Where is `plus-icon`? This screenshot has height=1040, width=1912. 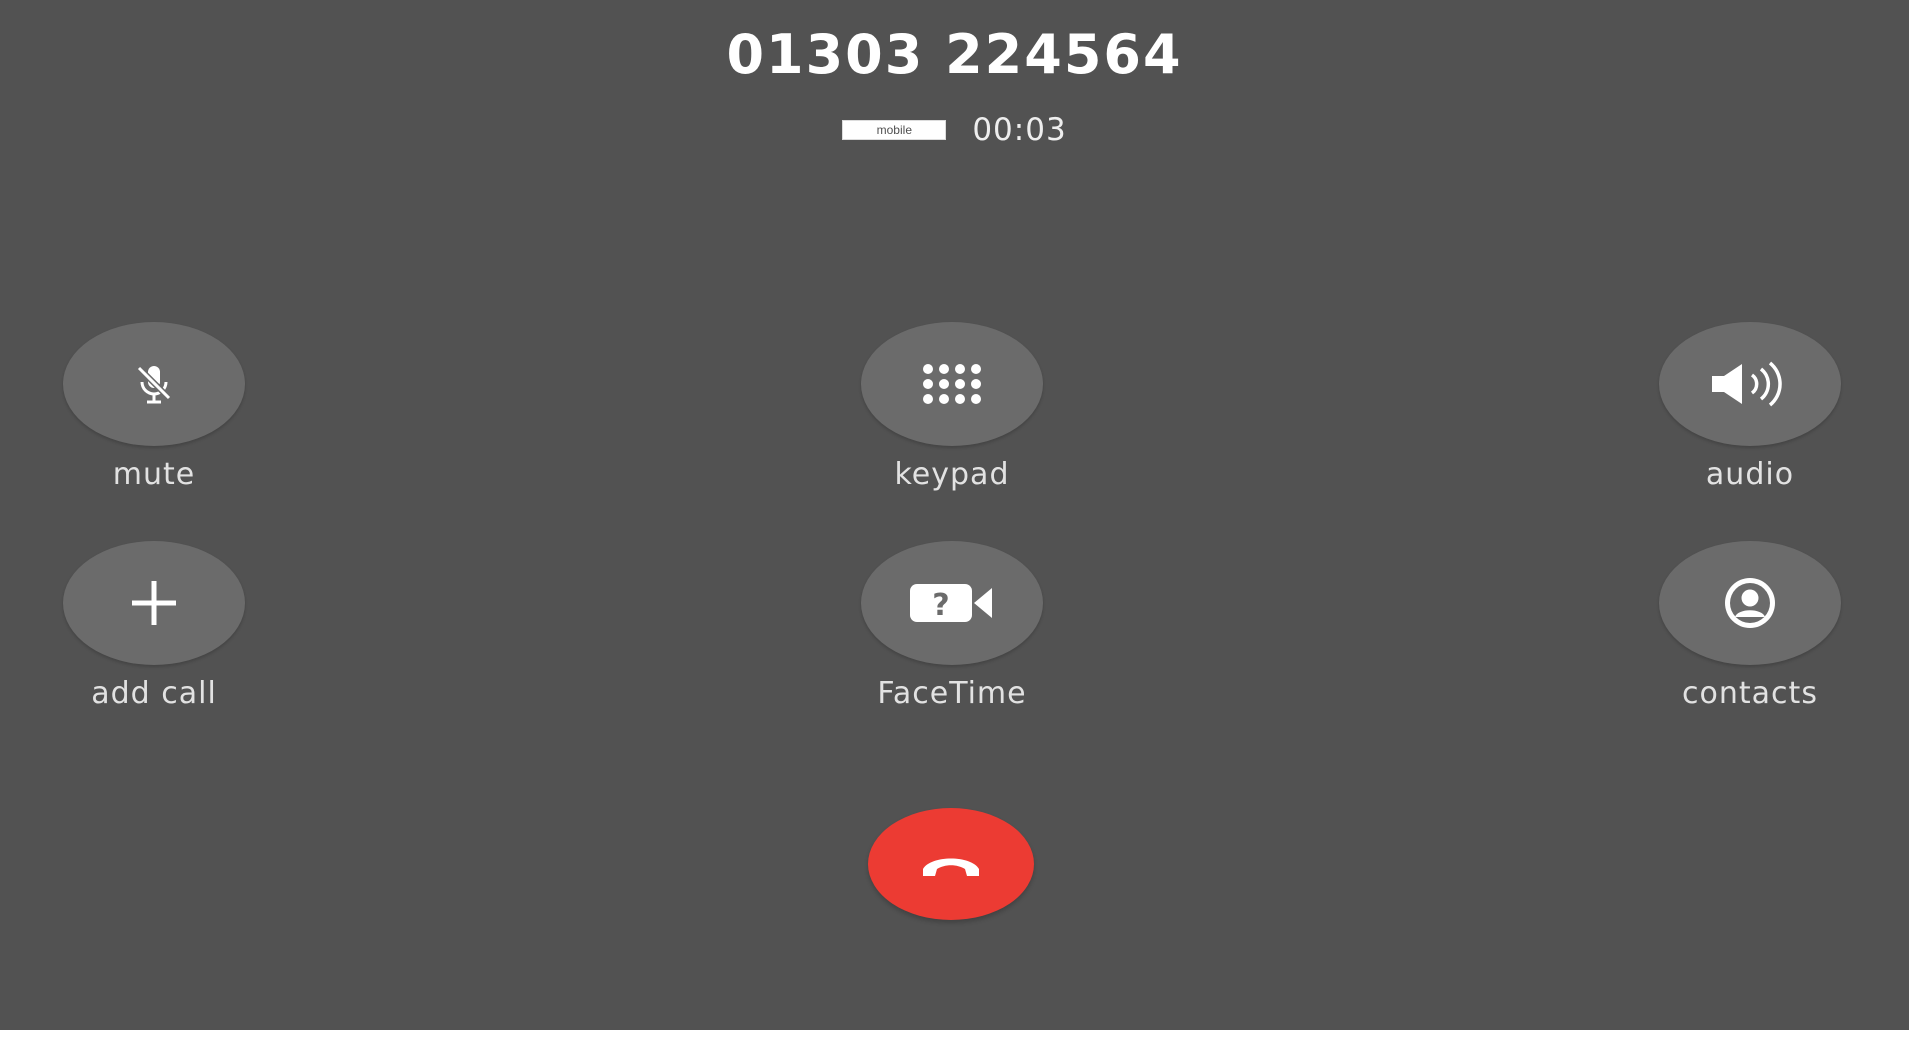 plus-icon is located at coordinates (154, 603).